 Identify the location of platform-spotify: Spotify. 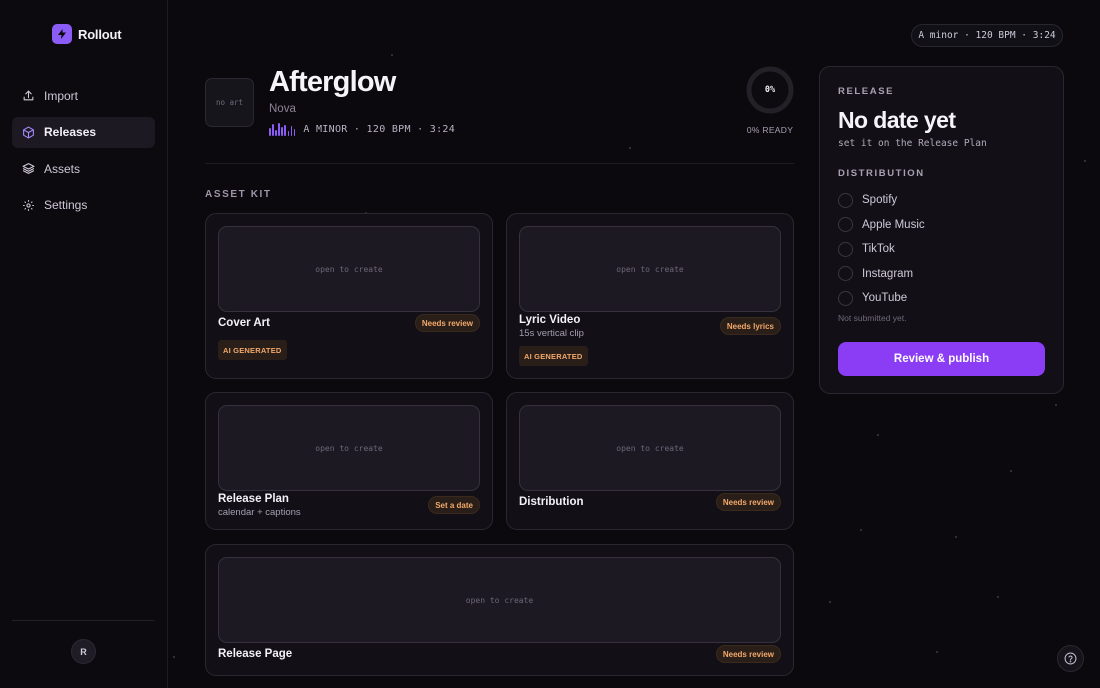
(881, 200).